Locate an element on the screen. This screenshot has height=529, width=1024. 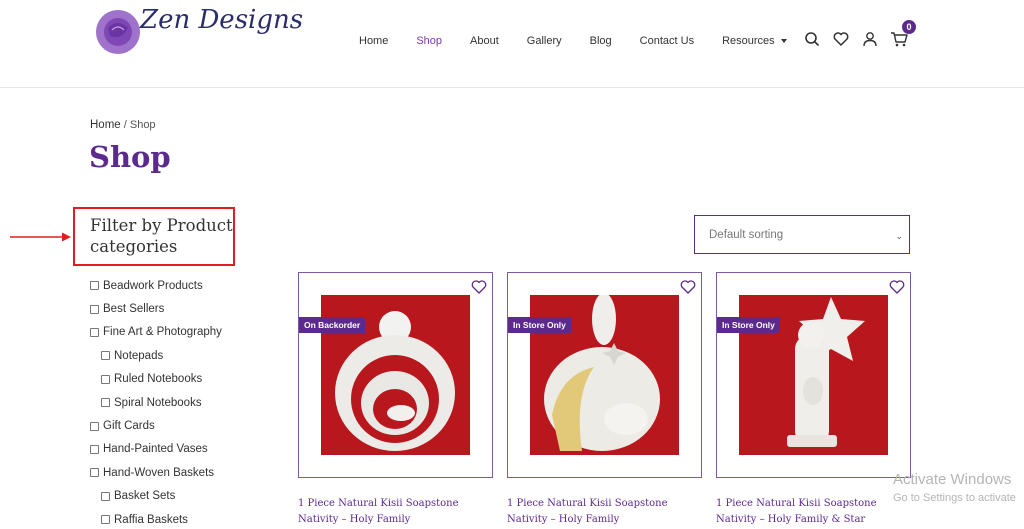
category-beadwork-products: Beadwork Products is located at coordinates (156, 285).